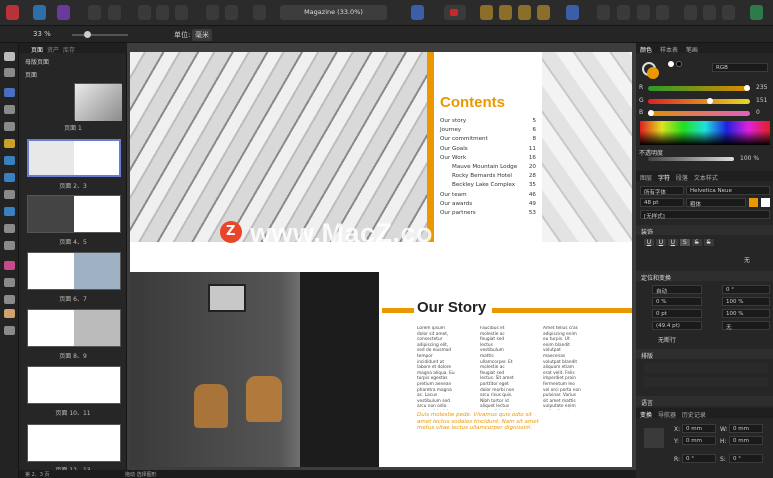  Describe the element at coordinates (9, 228) in the screenshot. I see `ellipse-frame-tool-icon` at that location.